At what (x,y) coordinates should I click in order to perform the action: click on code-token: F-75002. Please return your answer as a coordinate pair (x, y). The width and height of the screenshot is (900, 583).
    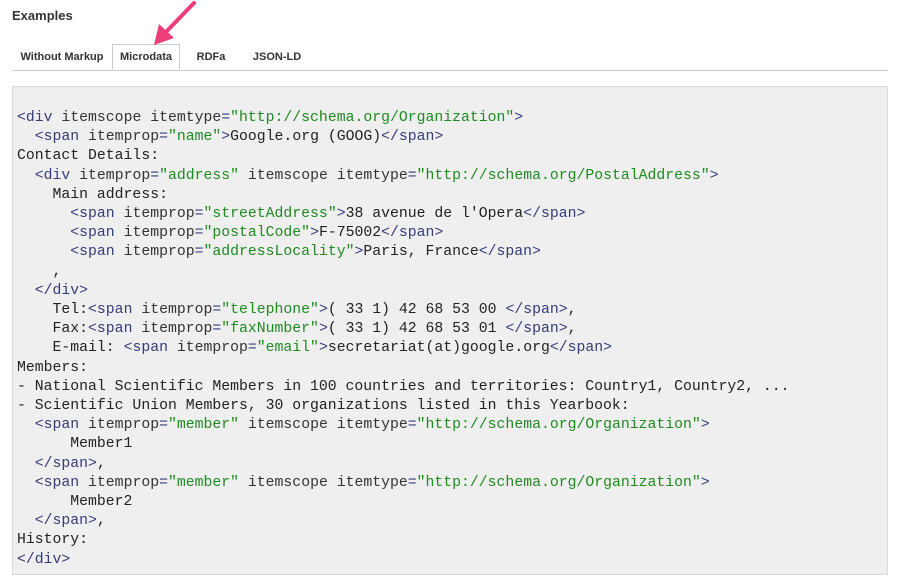
    Looking at the image, I should click on (350, 233).